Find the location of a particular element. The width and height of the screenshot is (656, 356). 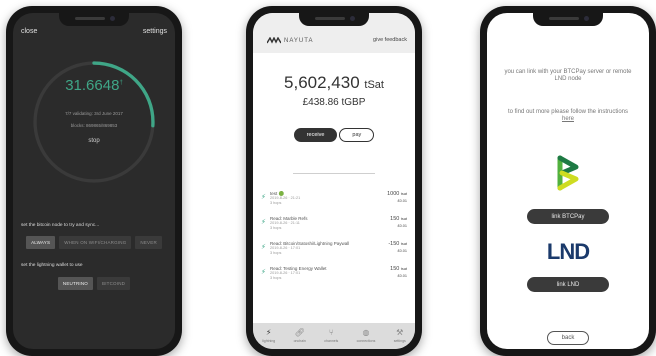

block-count: blocks: 869865/869853 is located at coordinates (94, 125).